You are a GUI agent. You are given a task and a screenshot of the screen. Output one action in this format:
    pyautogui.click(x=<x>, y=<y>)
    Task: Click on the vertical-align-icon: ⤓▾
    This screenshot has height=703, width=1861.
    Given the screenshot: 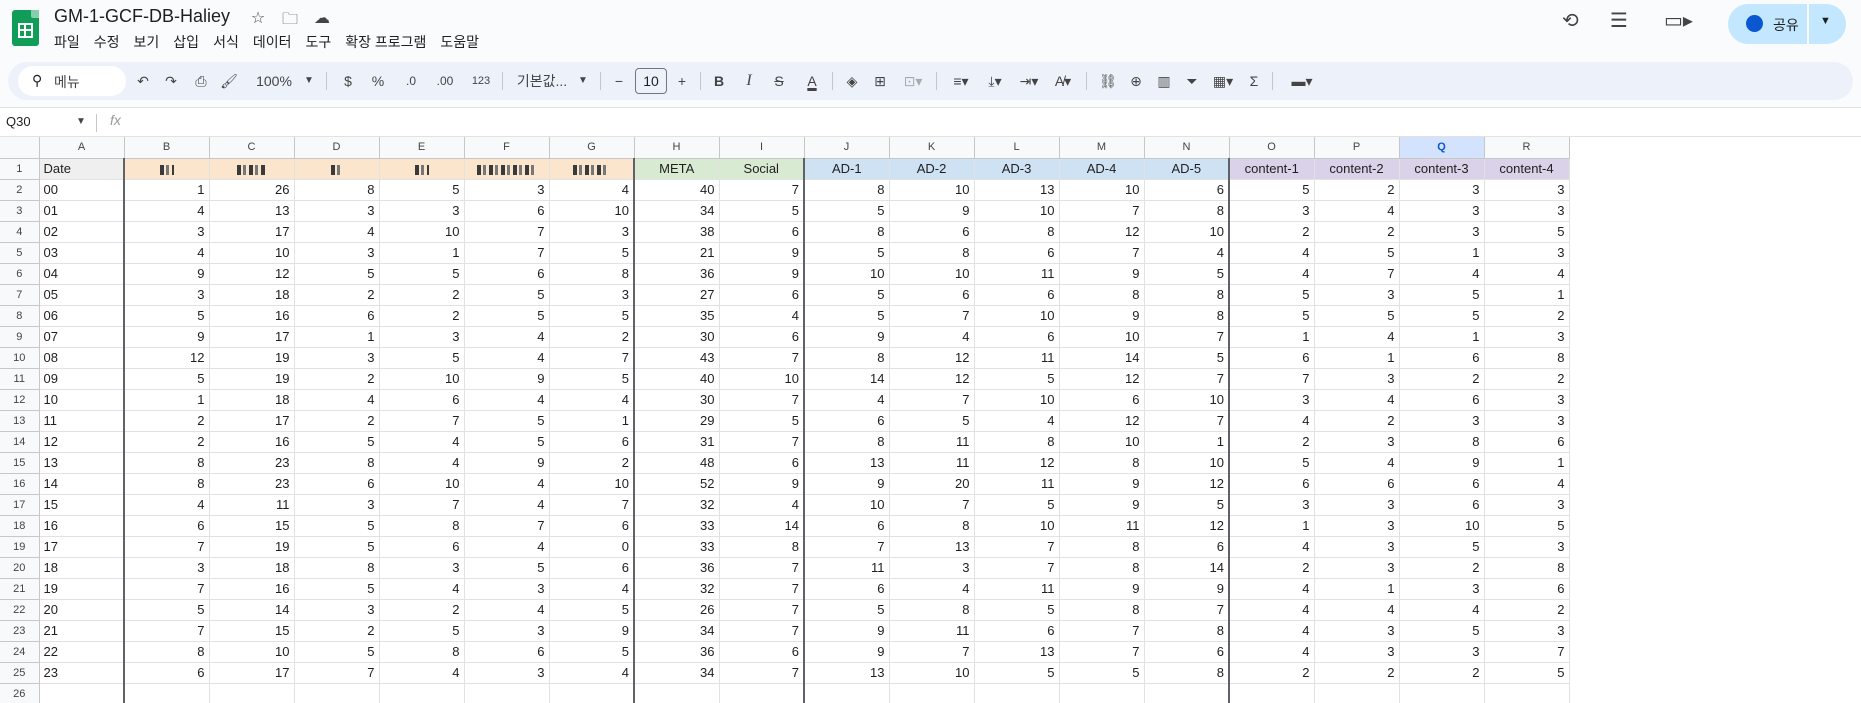 What is the action you would take?
    pyautogui.click(x=995, y=81)
    